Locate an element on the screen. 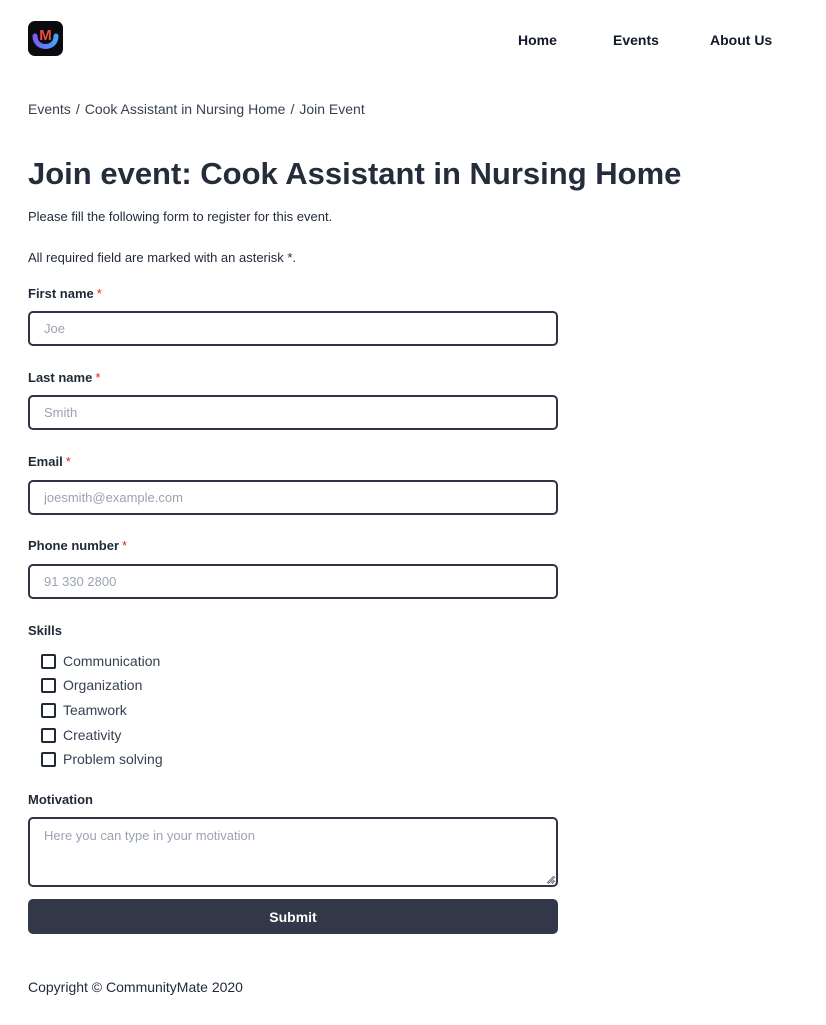  first-name-label-text: First name is located at coordinates (61, 293).